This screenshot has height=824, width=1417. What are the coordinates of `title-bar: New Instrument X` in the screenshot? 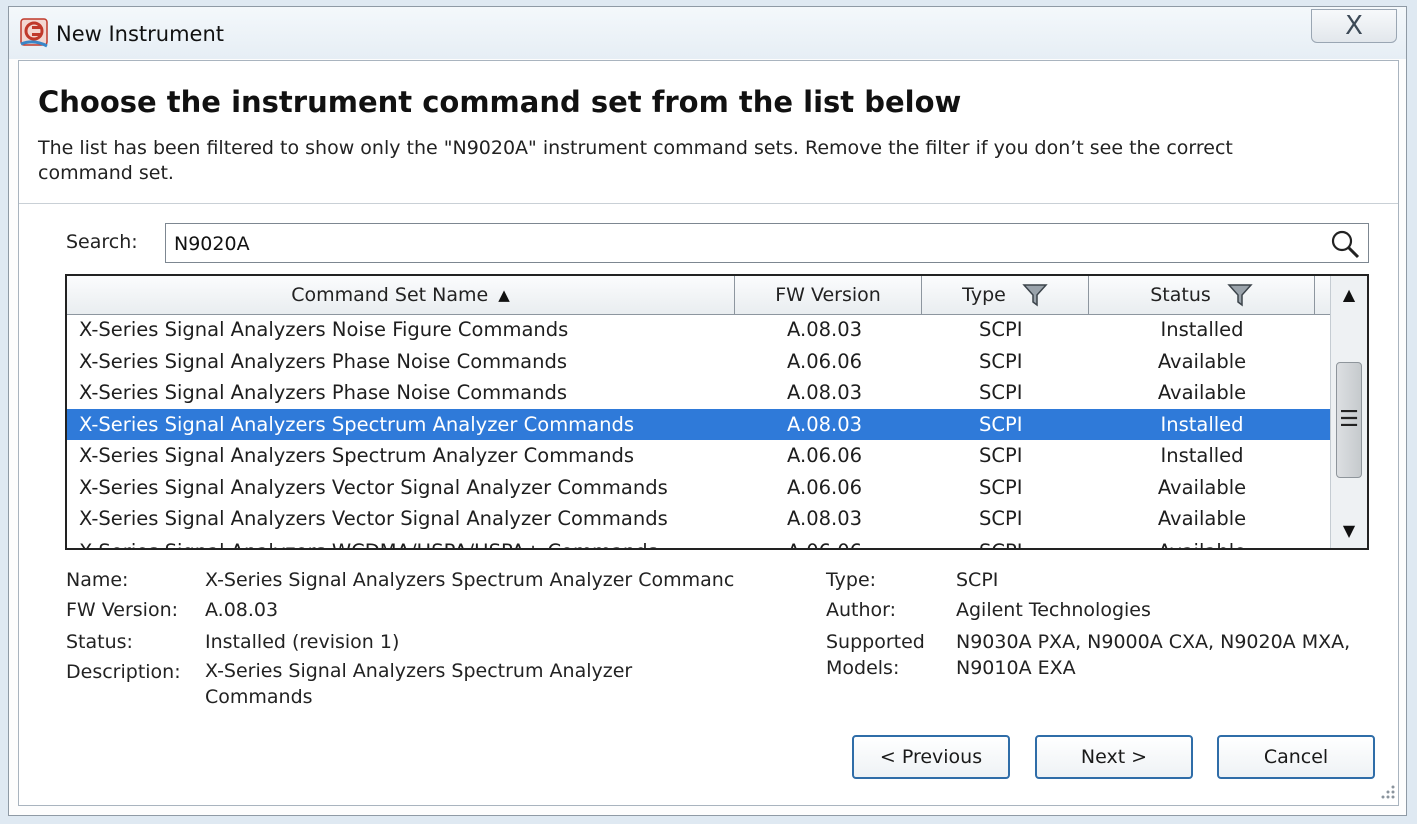 It's located at (707, 33).